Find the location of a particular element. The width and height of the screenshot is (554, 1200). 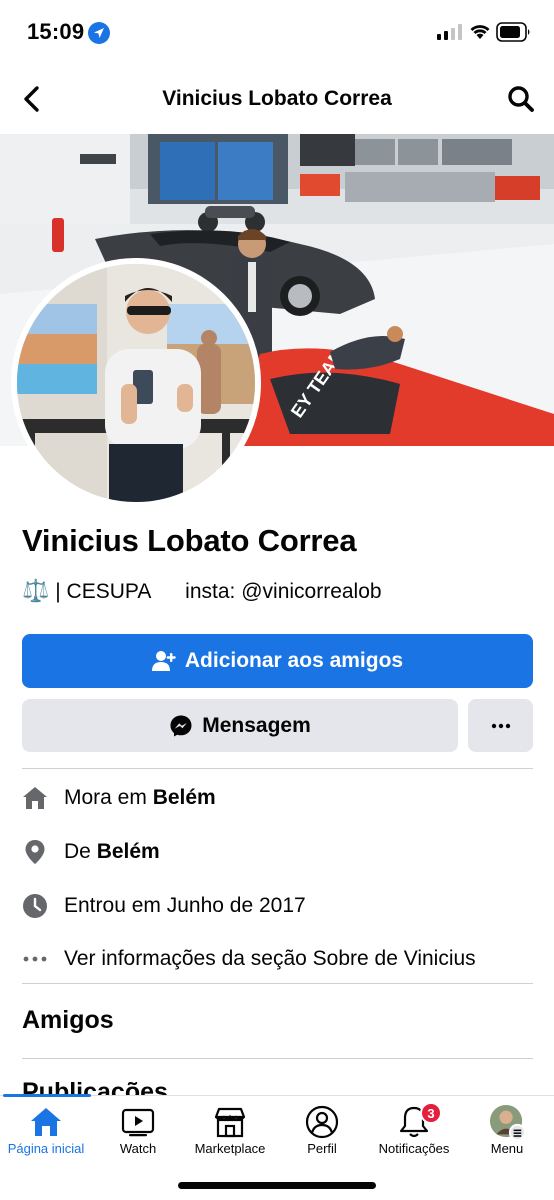

message-label: Mensagem is located at coordinates (256, 725).